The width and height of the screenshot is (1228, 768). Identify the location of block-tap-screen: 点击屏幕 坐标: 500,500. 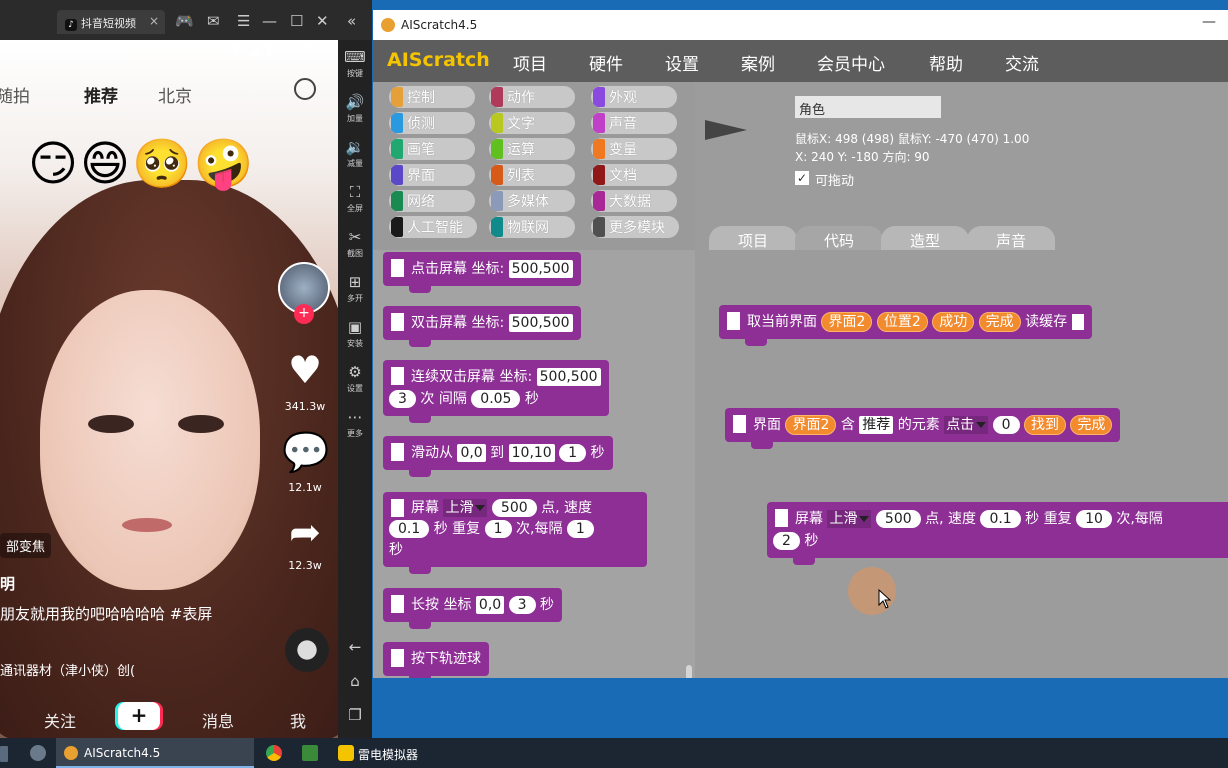
(482, 272).